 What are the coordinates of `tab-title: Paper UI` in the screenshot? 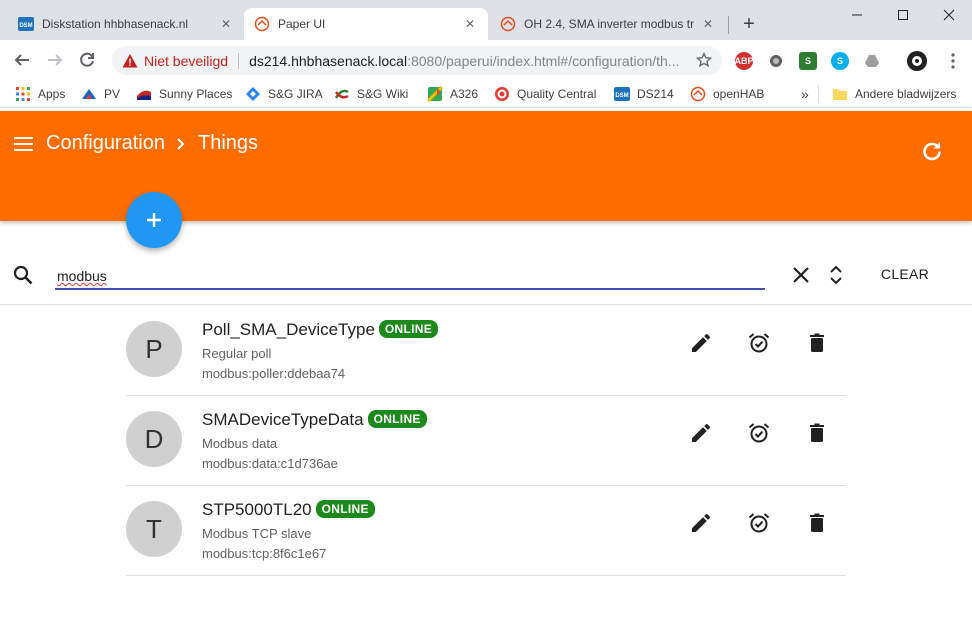 It's located at (302, 24).